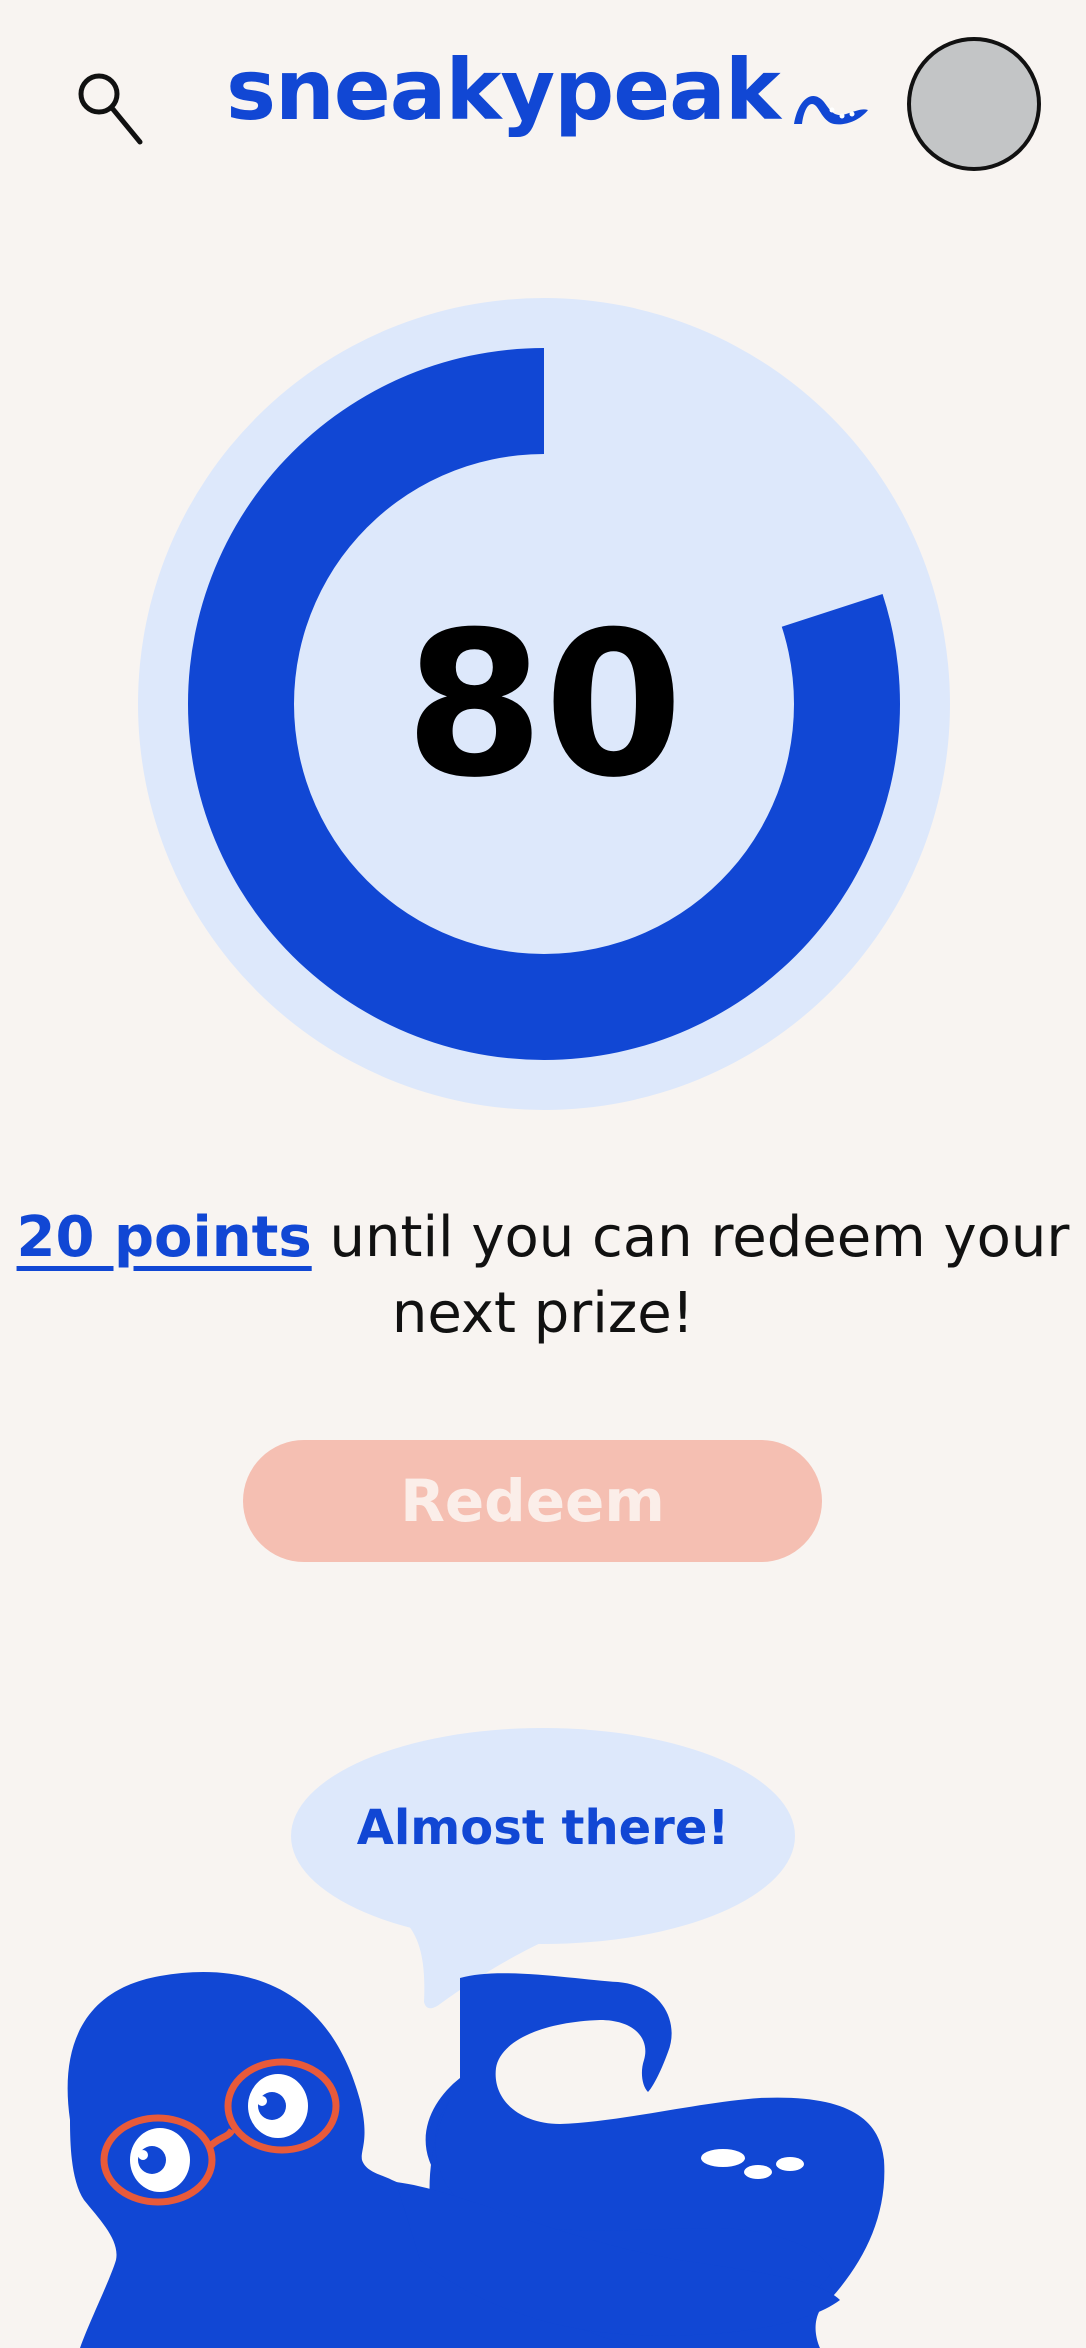 Image resolution: width=1086 pixels, height=2348 pixels. What do you see at coordinates (503, 90) in the screenshot?
I see `brand-logo: sneakypeak` at bounding box center [503, 90].